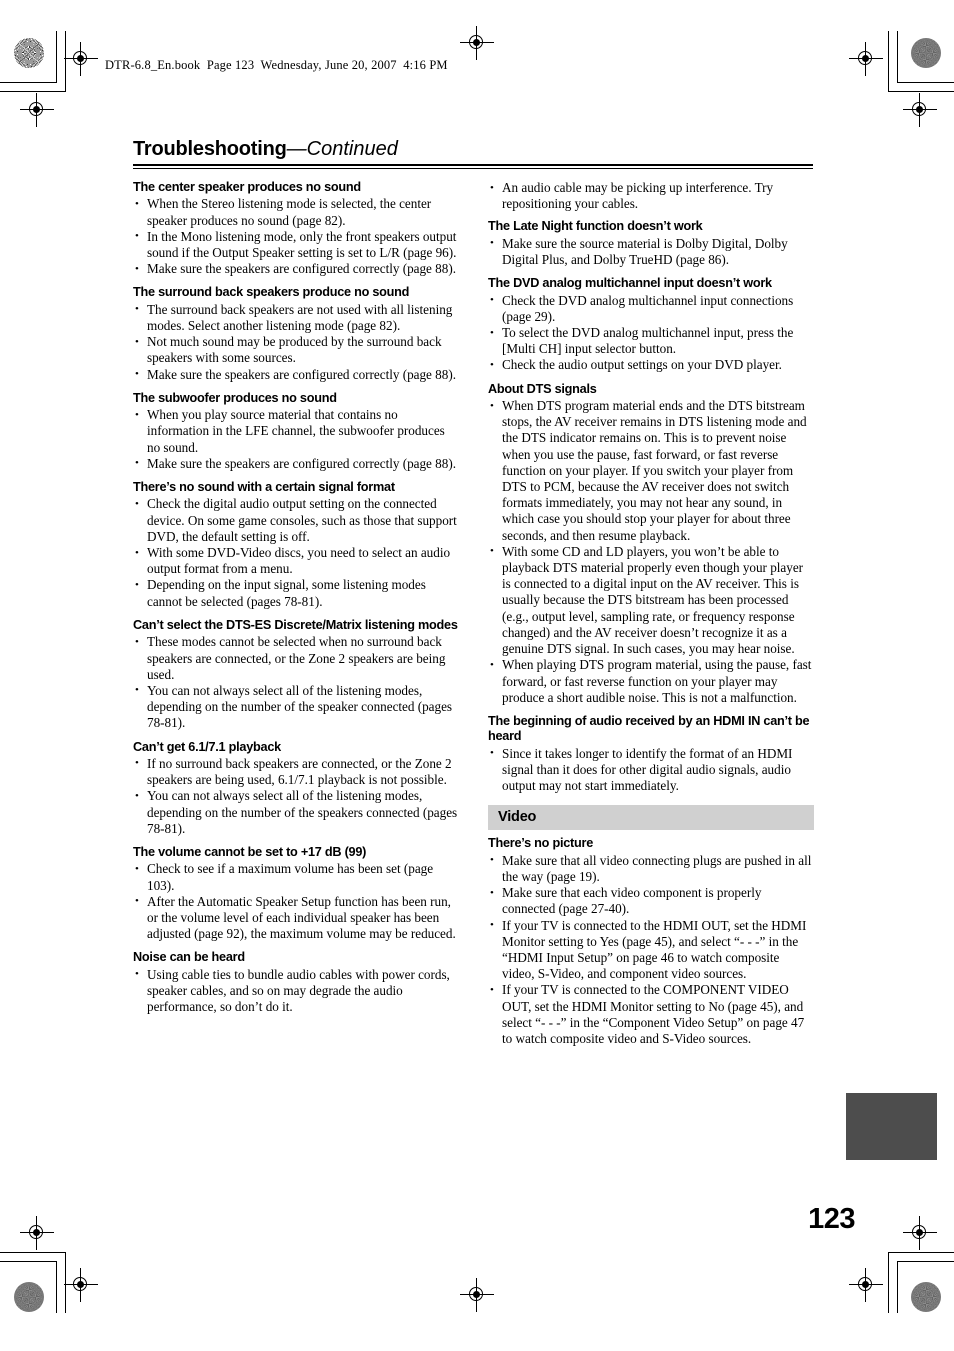 The width and height of the screenshot is (954, 1351). What do you see at coordinates (235, 397) in the screenshot?
I see `section-heading: The subwoofer produces no sound` at bounding box center [235, 397].